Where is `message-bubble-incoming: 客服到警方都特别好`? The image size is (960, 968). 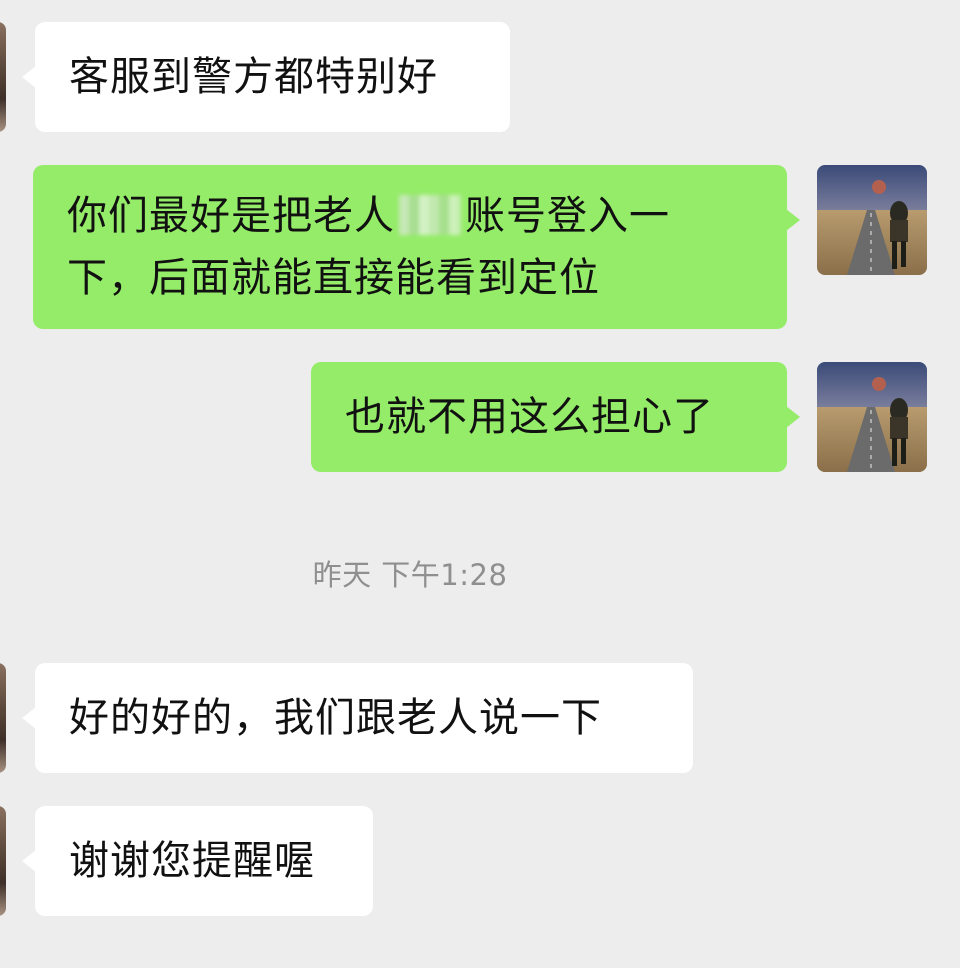 message-bubble-incoming: 客服到警方都特别好 is located at coordinates (266, 77).